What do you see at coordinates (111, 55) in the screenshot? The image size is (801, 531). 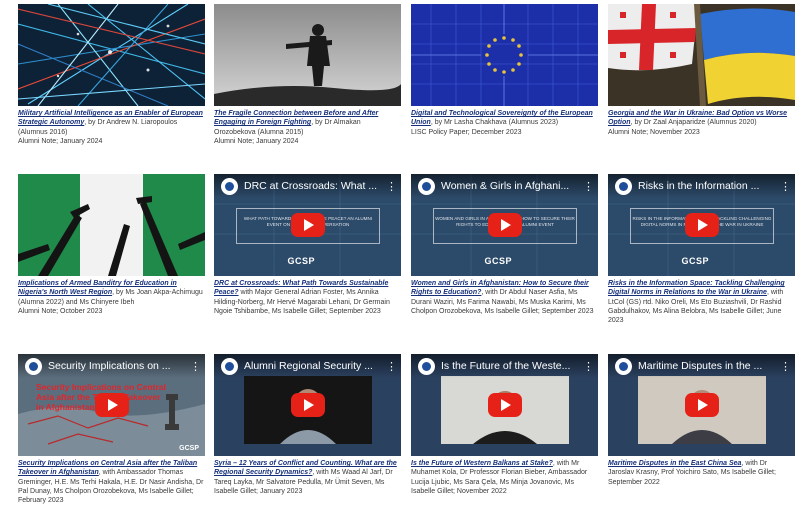 I see `card-image-network-lines` at bounding box center [111, 55].